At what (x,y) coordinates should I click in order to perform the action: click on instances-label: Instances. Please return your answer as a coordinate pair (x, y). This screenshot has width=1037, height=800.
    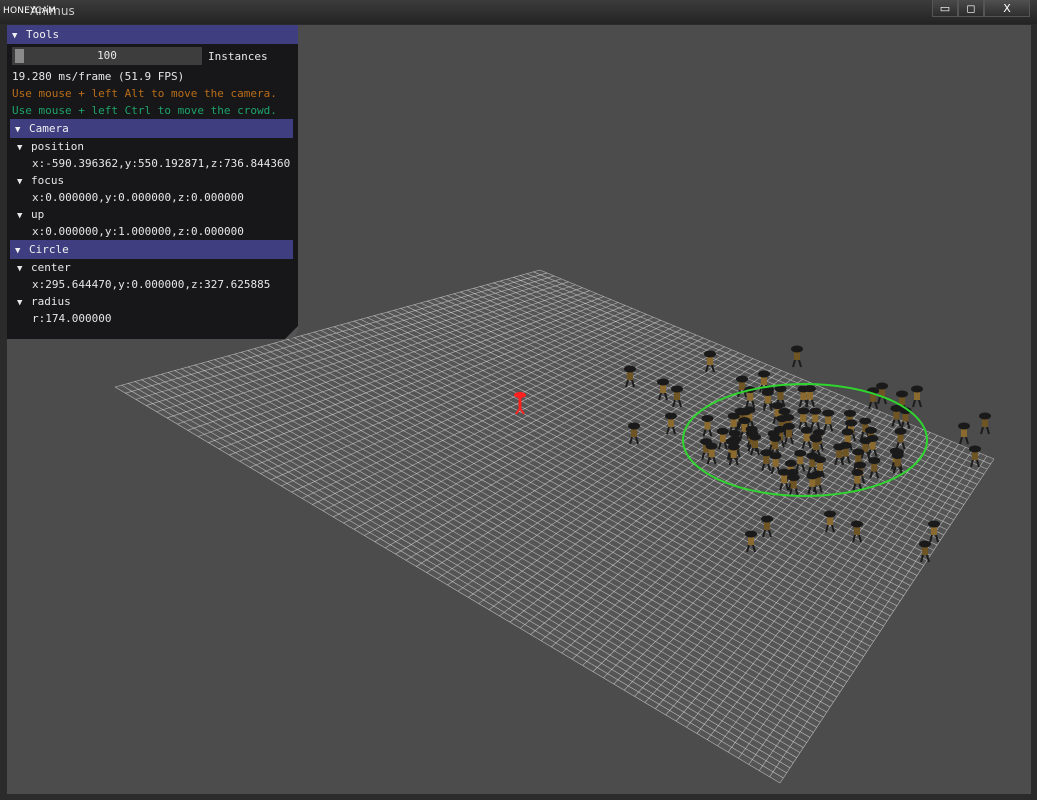
    Looking at the image, I should click on (238, 56).